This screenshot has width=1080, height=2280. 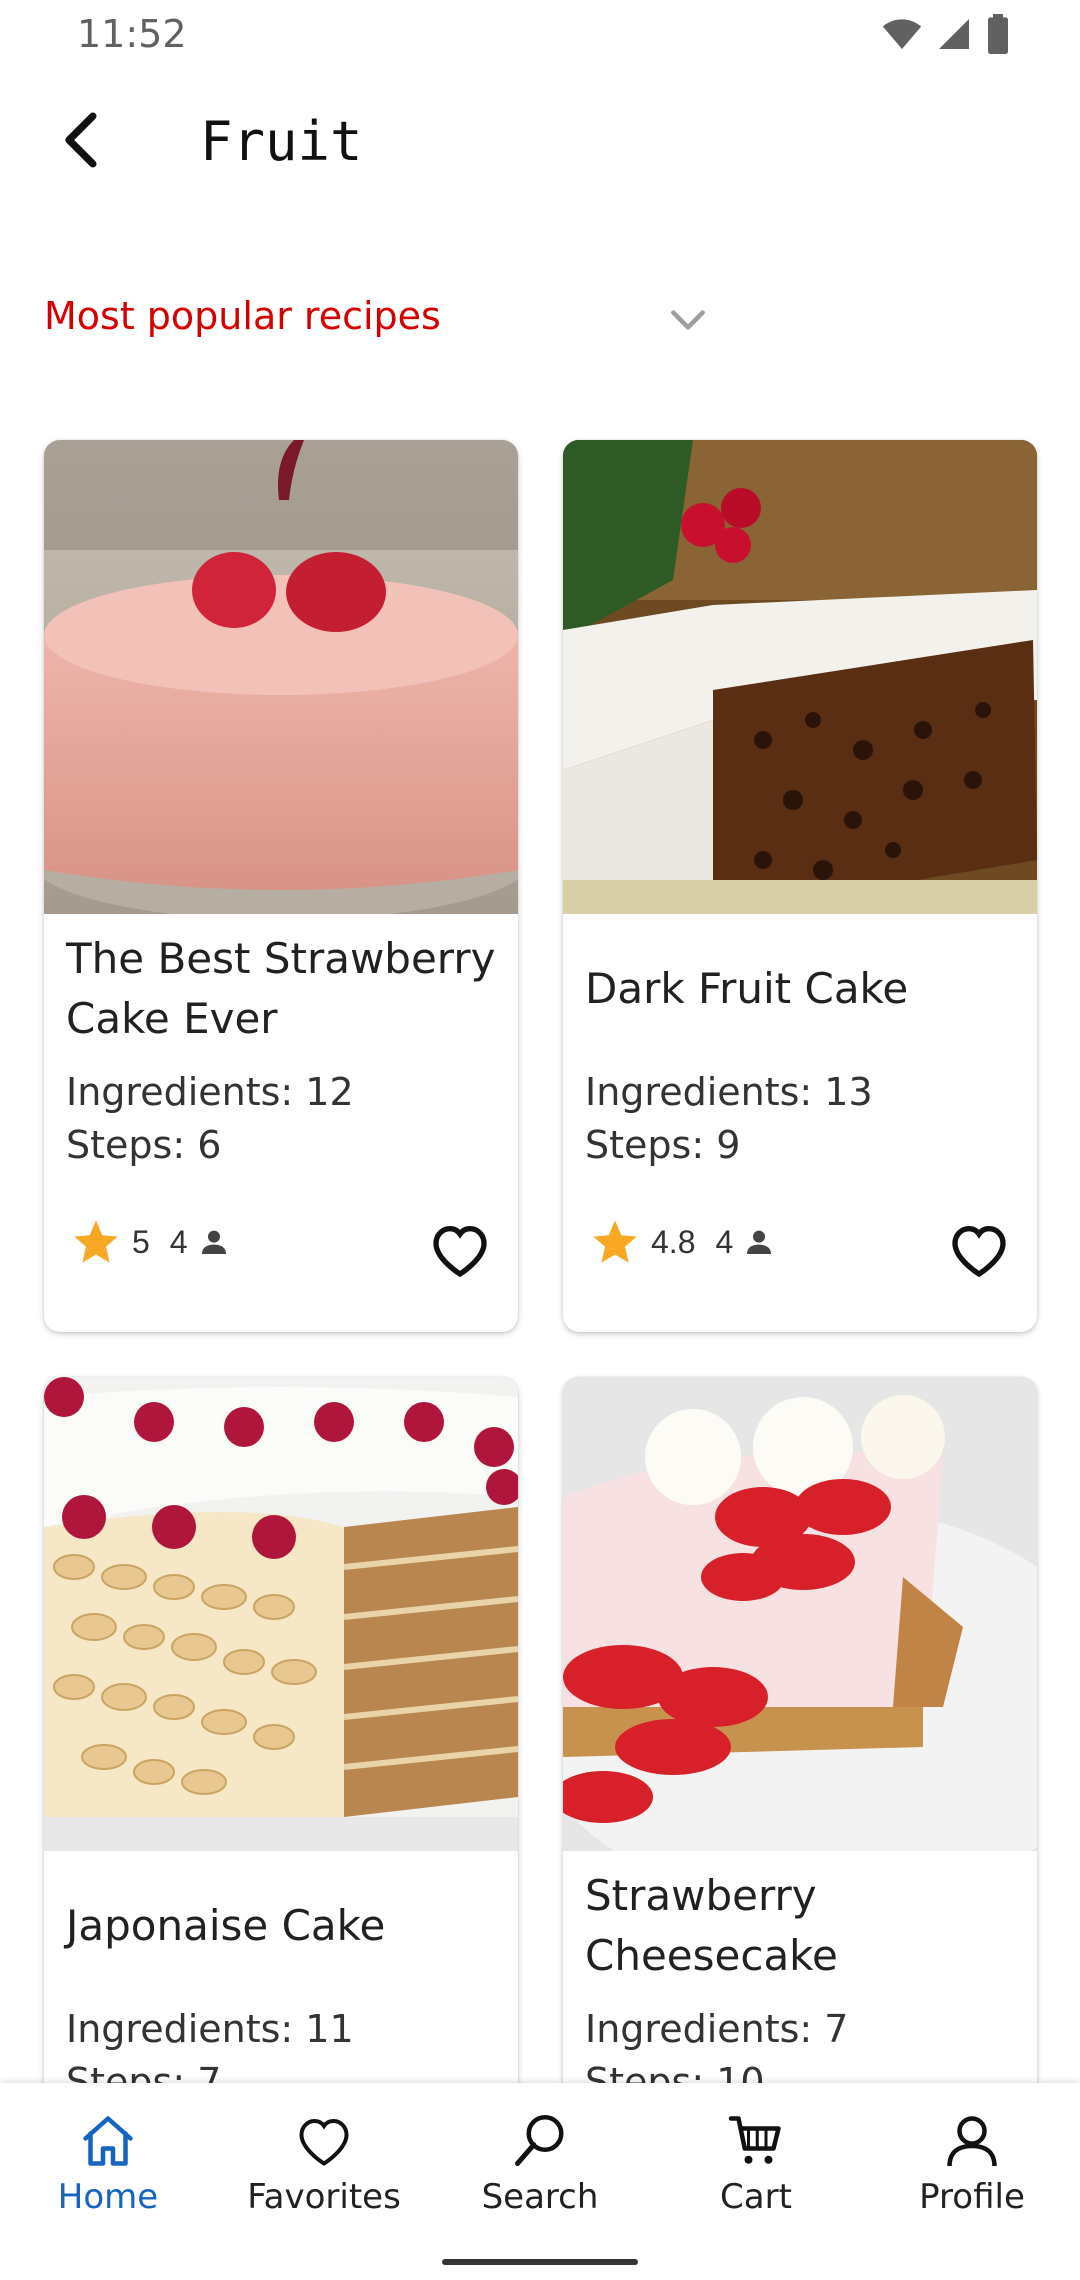 What do you see at coordinates (998, 34) in the screenshot?
I see `battery-icon` at bounding box center [998, 34].